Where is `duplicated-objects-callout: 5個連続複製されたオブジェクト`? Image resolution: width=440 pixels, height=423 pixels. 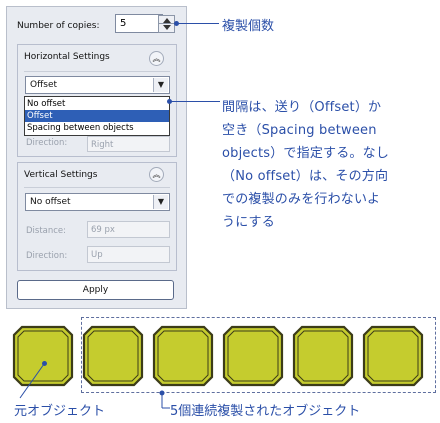
duplicated-objects-callout: 5個連続複製されたオブジェクト is located at coordinates (265, 411).